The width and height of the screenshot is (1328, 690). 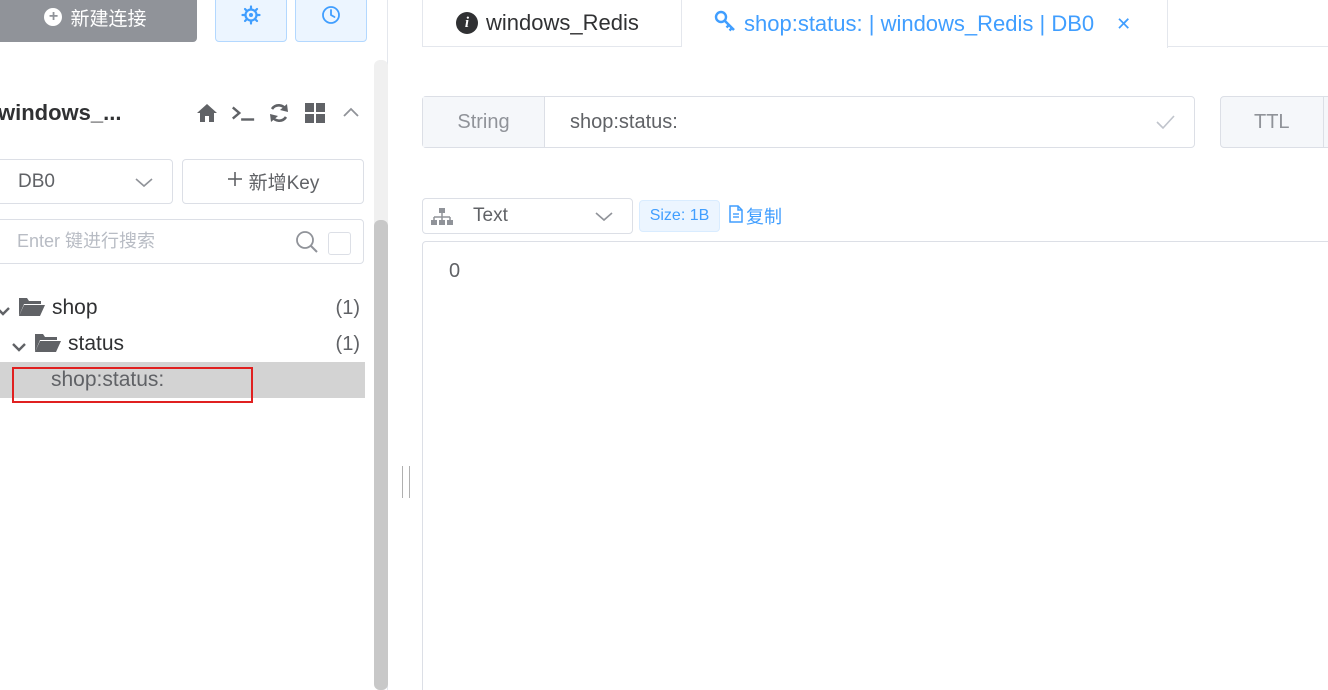 I want to click on new-connection-button: + 新建连接, so click(x=98, y=21).